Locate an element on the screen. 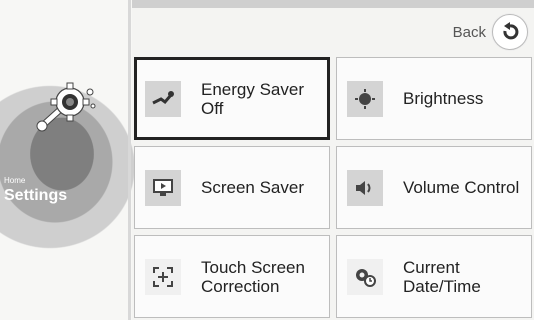 The height and width of the screenshot is (320, 534). tile-touch-screen-correction: Touch Screen Correction is located at coordinates (232, 276).